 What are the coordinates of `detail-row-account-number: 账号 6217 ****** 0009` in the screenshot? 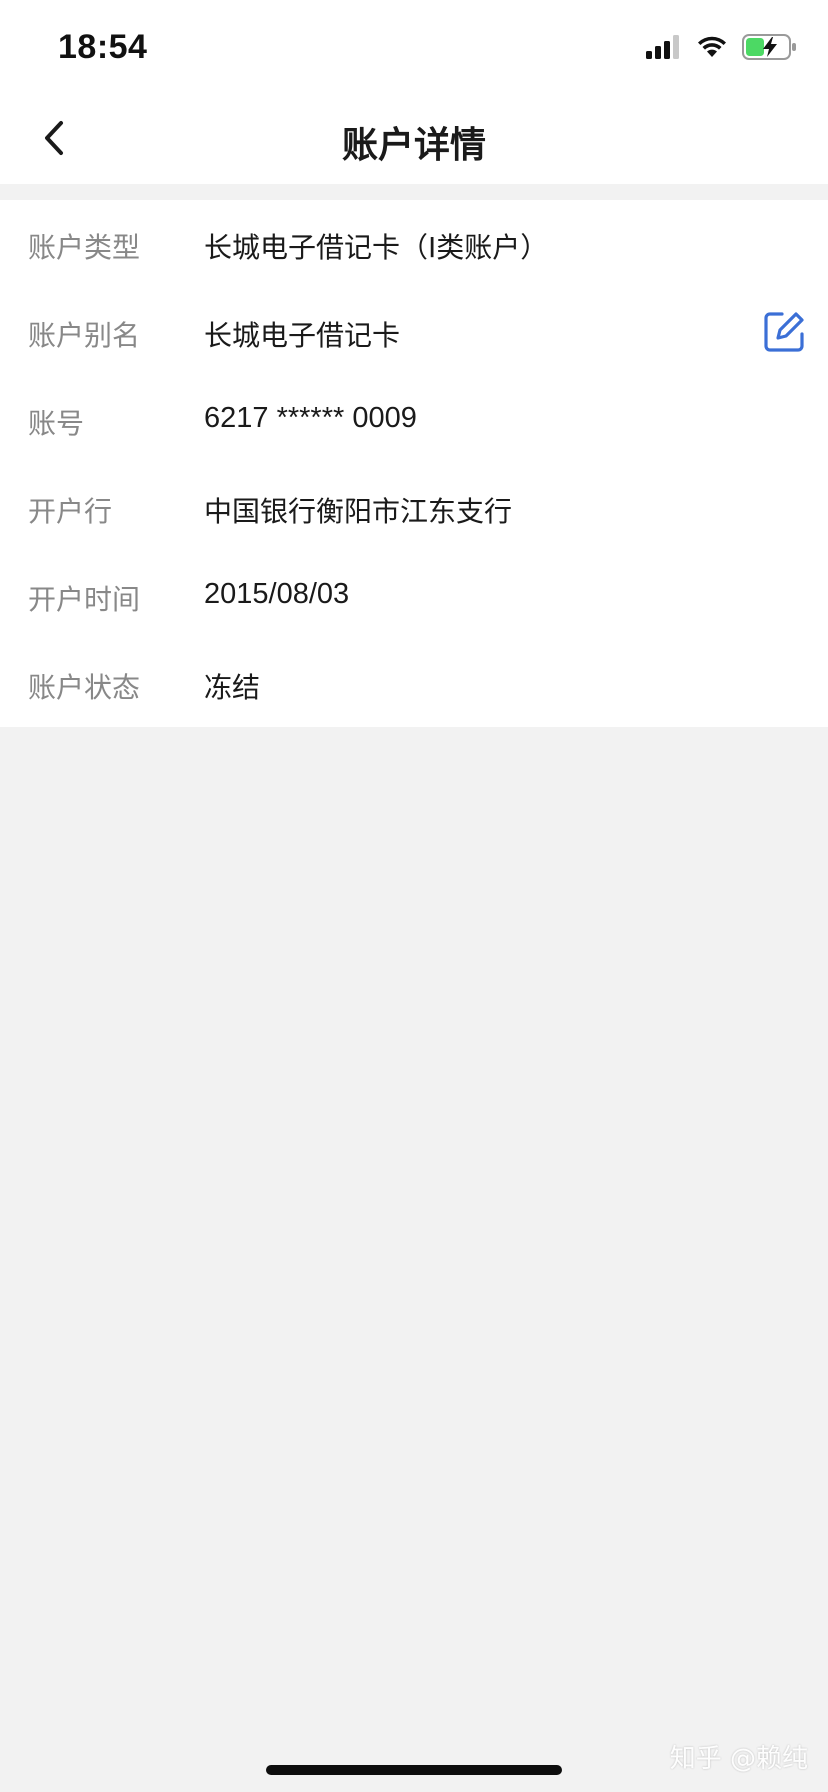 It's located at (414, 420).